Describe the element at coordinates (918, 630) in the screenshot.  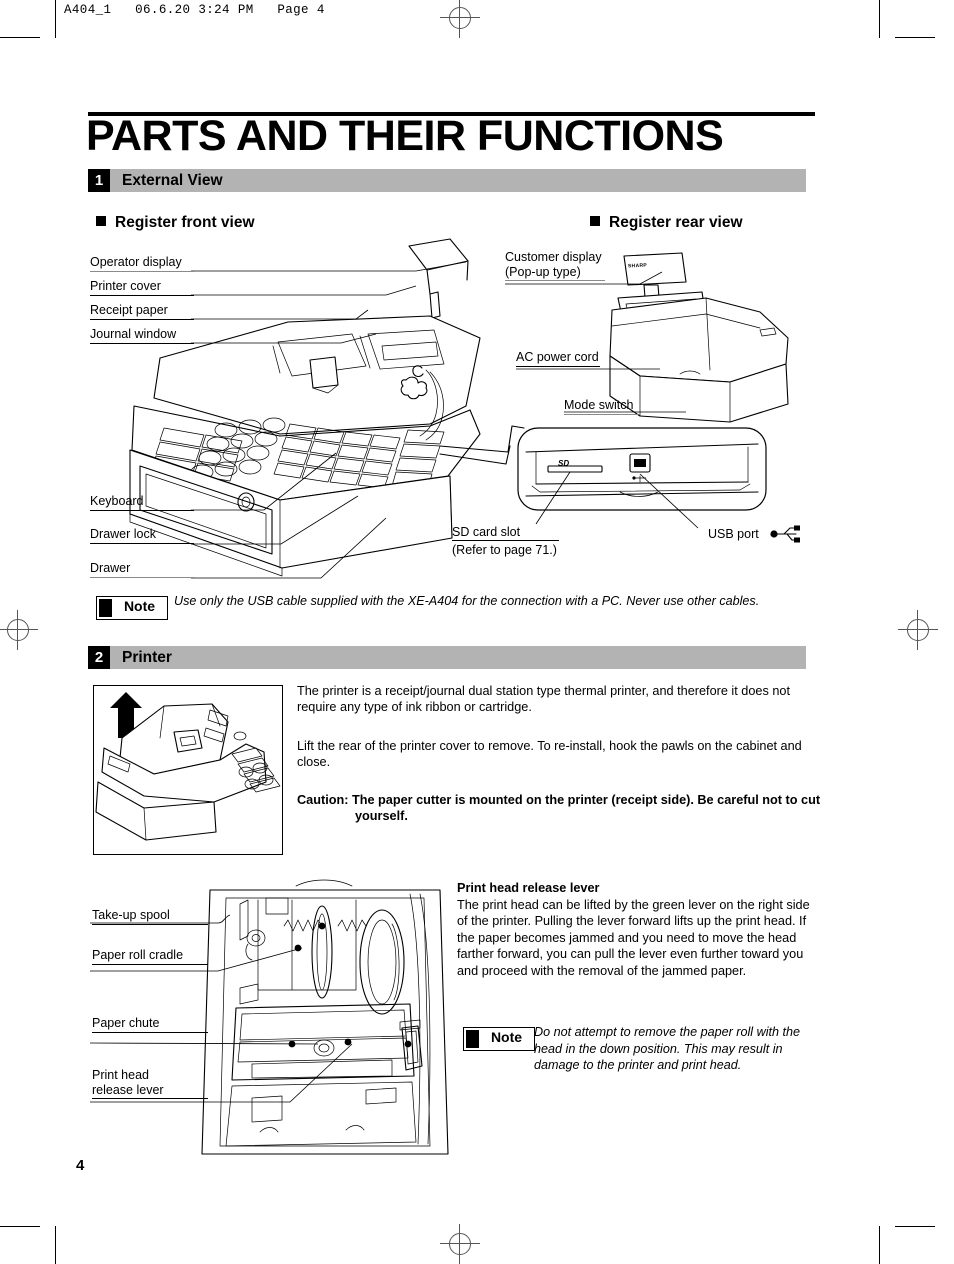
I see `registration-mark-right` at that location.